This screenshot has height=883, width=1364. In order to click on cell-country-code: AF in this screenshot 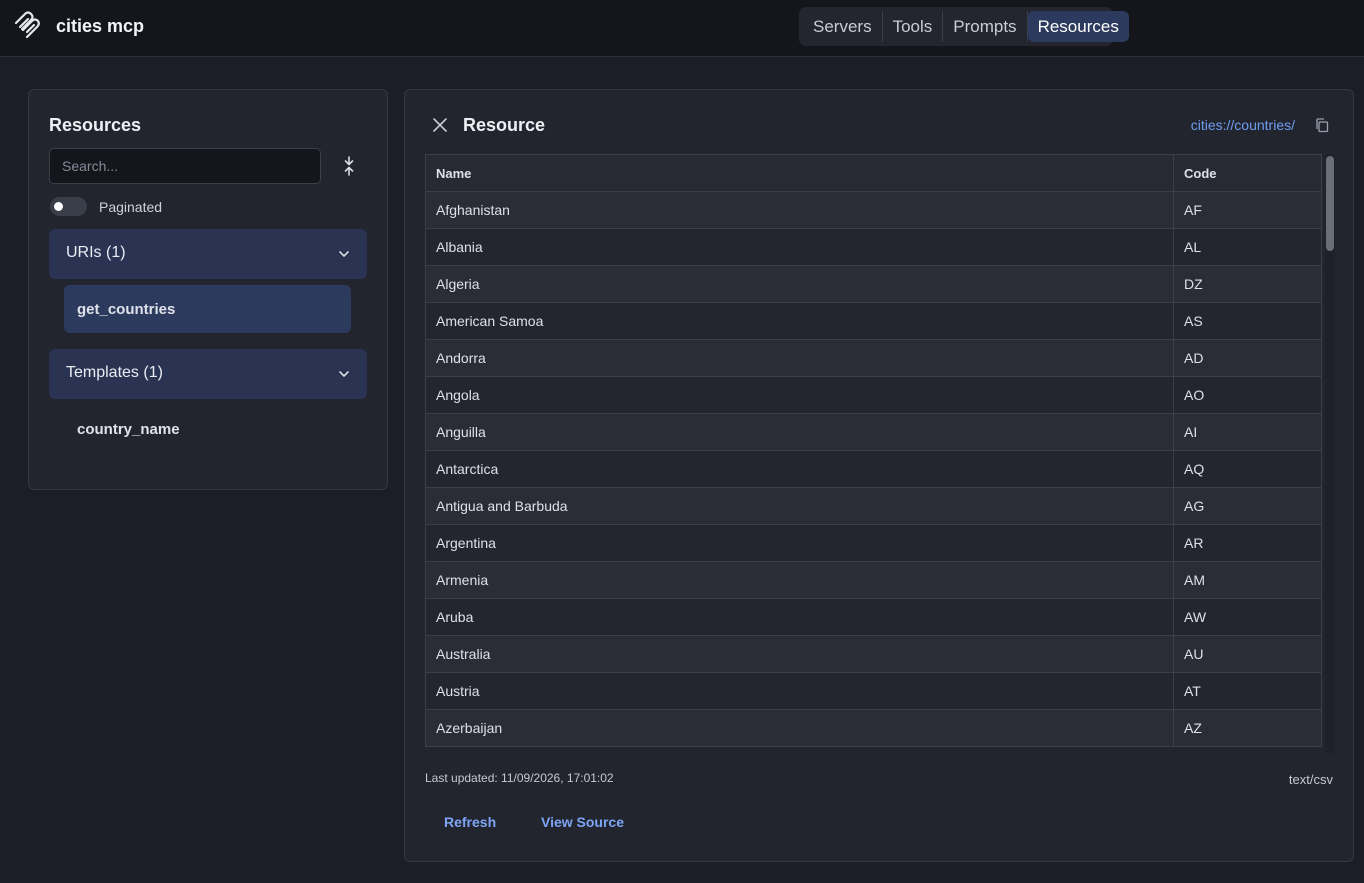, I will do `click(1247, 210)`.